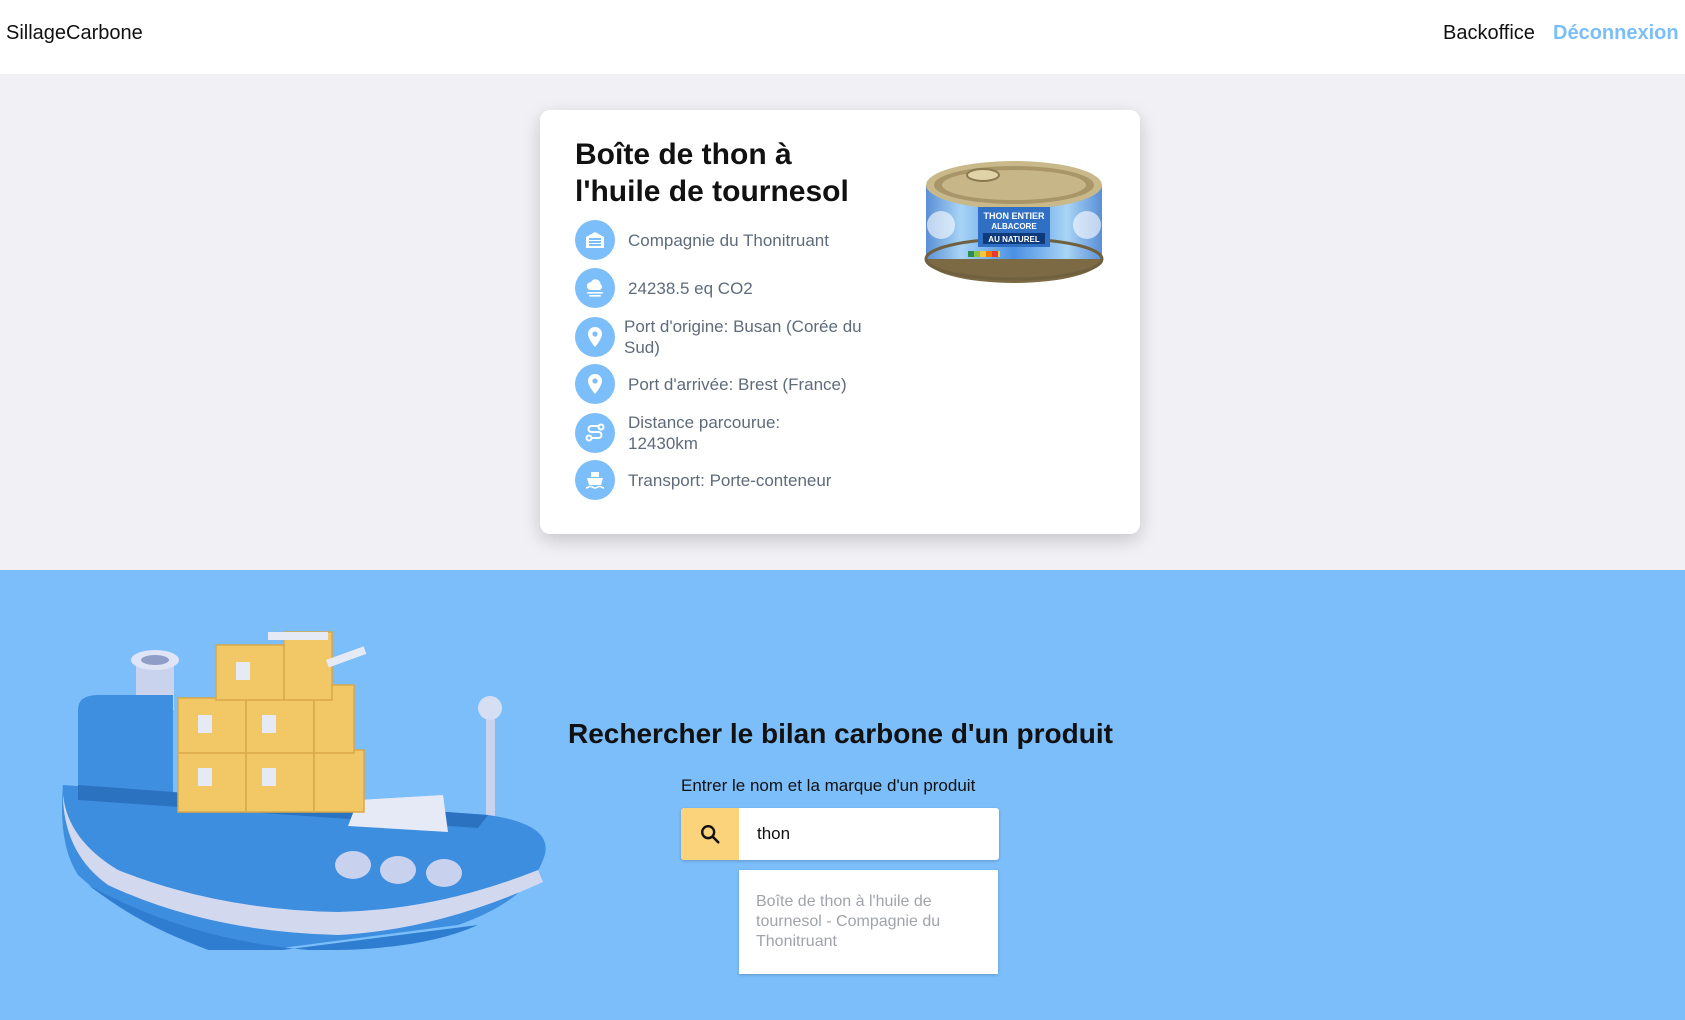 The width and height of the screenshot is (1685, 1020). I want to click on product-title: Boîte de thon à l'huile de tournesol, so click(712, 173).